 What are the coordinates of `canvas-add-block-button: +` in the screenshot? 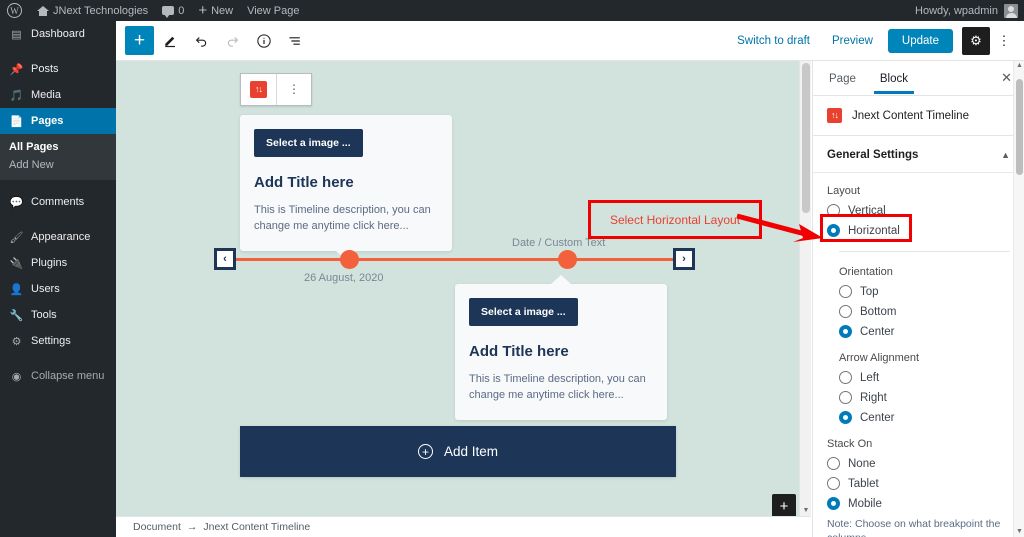 It's located at (784, 505).